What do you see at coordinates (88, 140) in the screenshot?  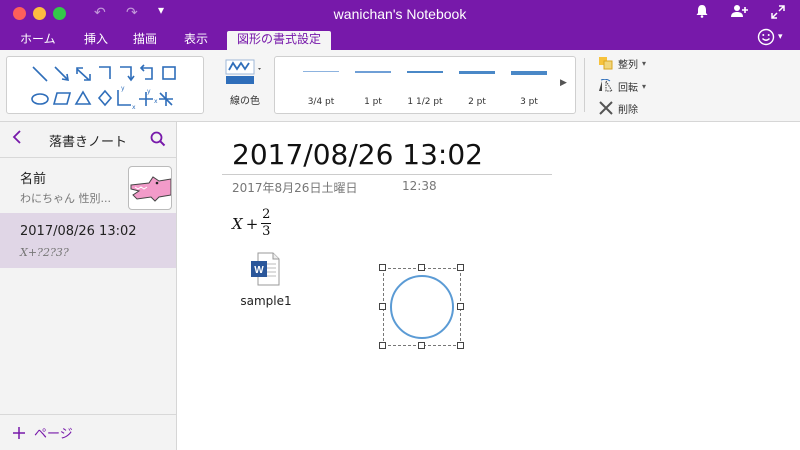 I see `sidebar-header: 落書きノート` at bounding box center [88, 140].